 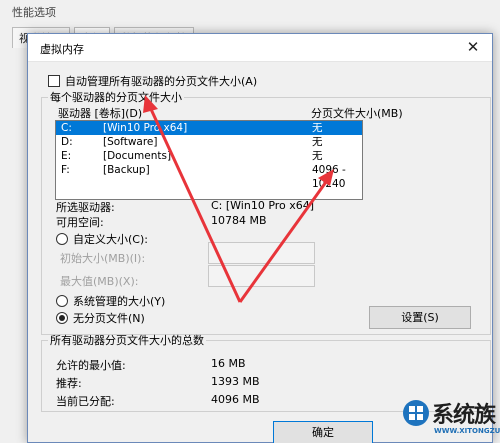 I want to click on custom-size-label: 自定义大小(C):, so click(x=110, y=239).